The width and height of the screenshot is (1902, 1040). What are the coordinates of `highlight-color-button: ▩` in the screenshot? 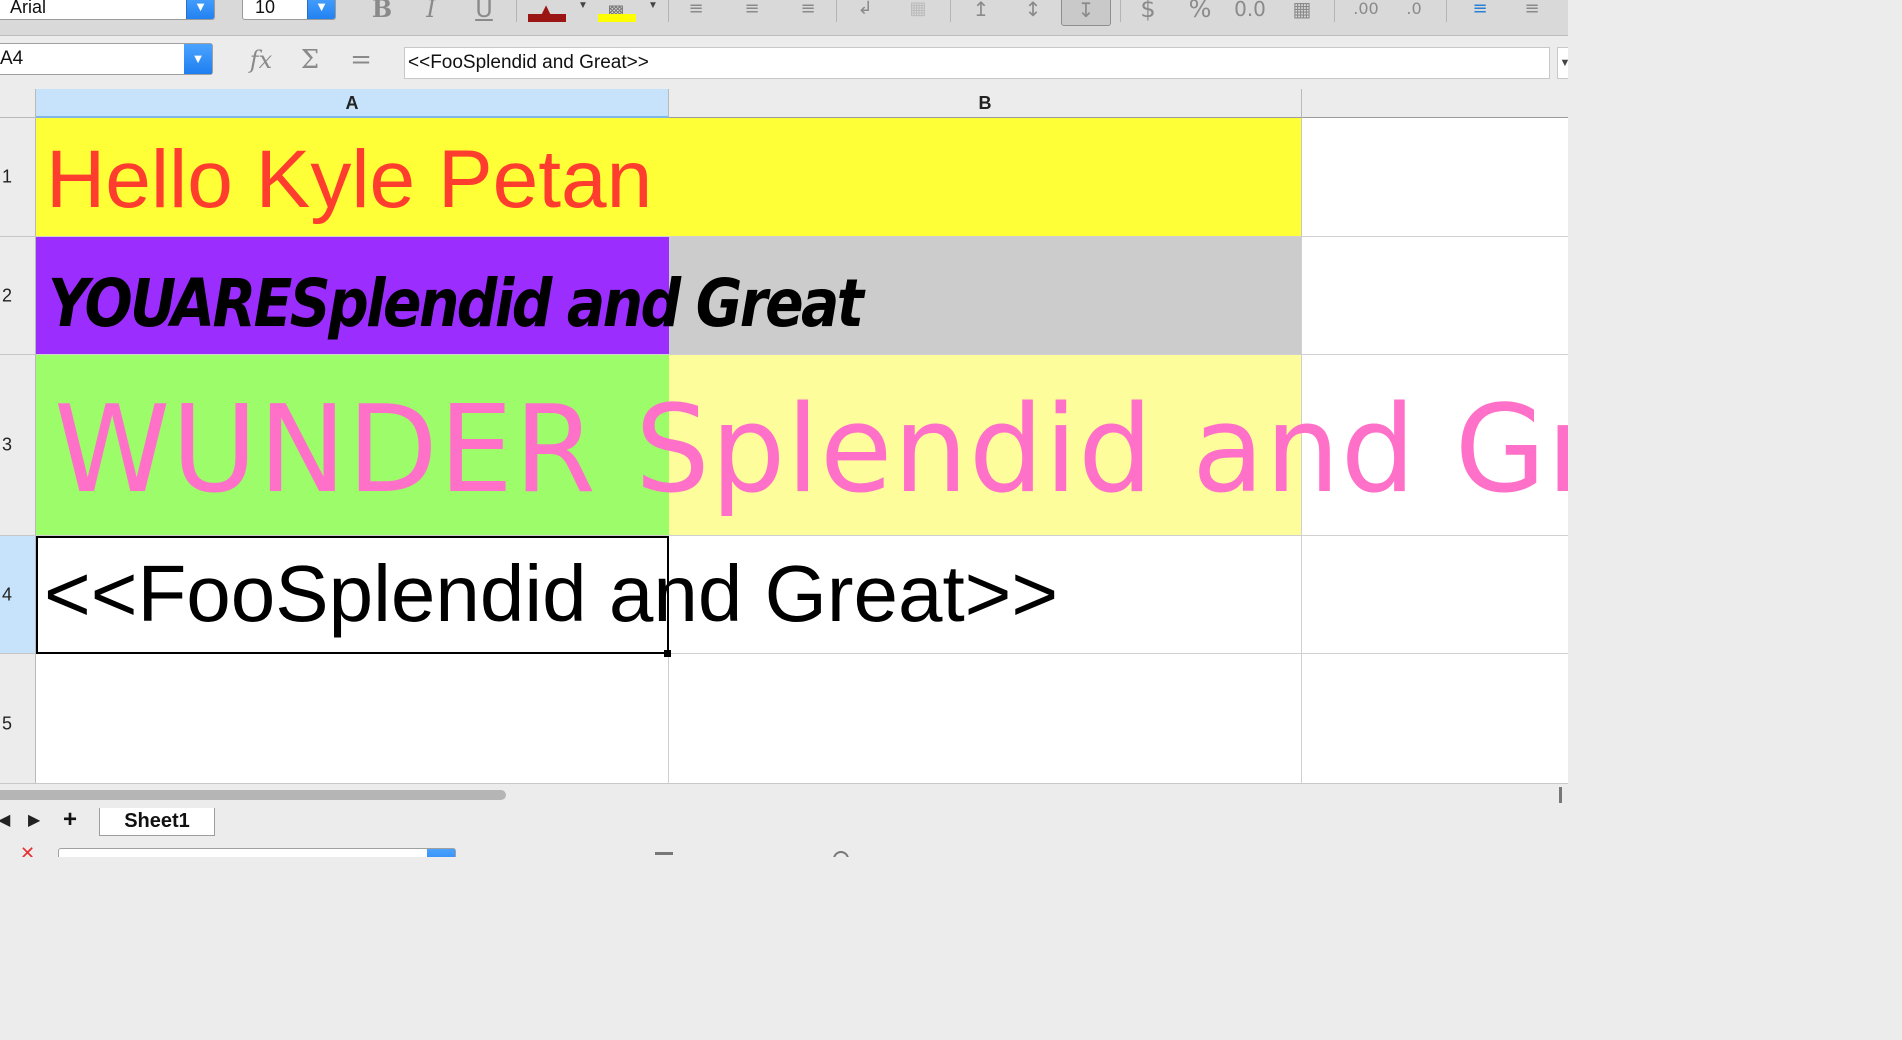 It's located at (616, 13).